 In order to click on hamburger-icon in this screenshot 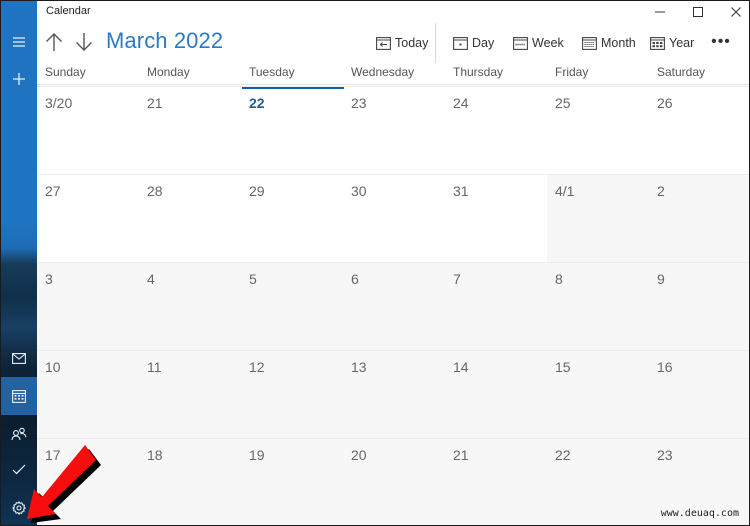, I will do `click(19, 42)`.